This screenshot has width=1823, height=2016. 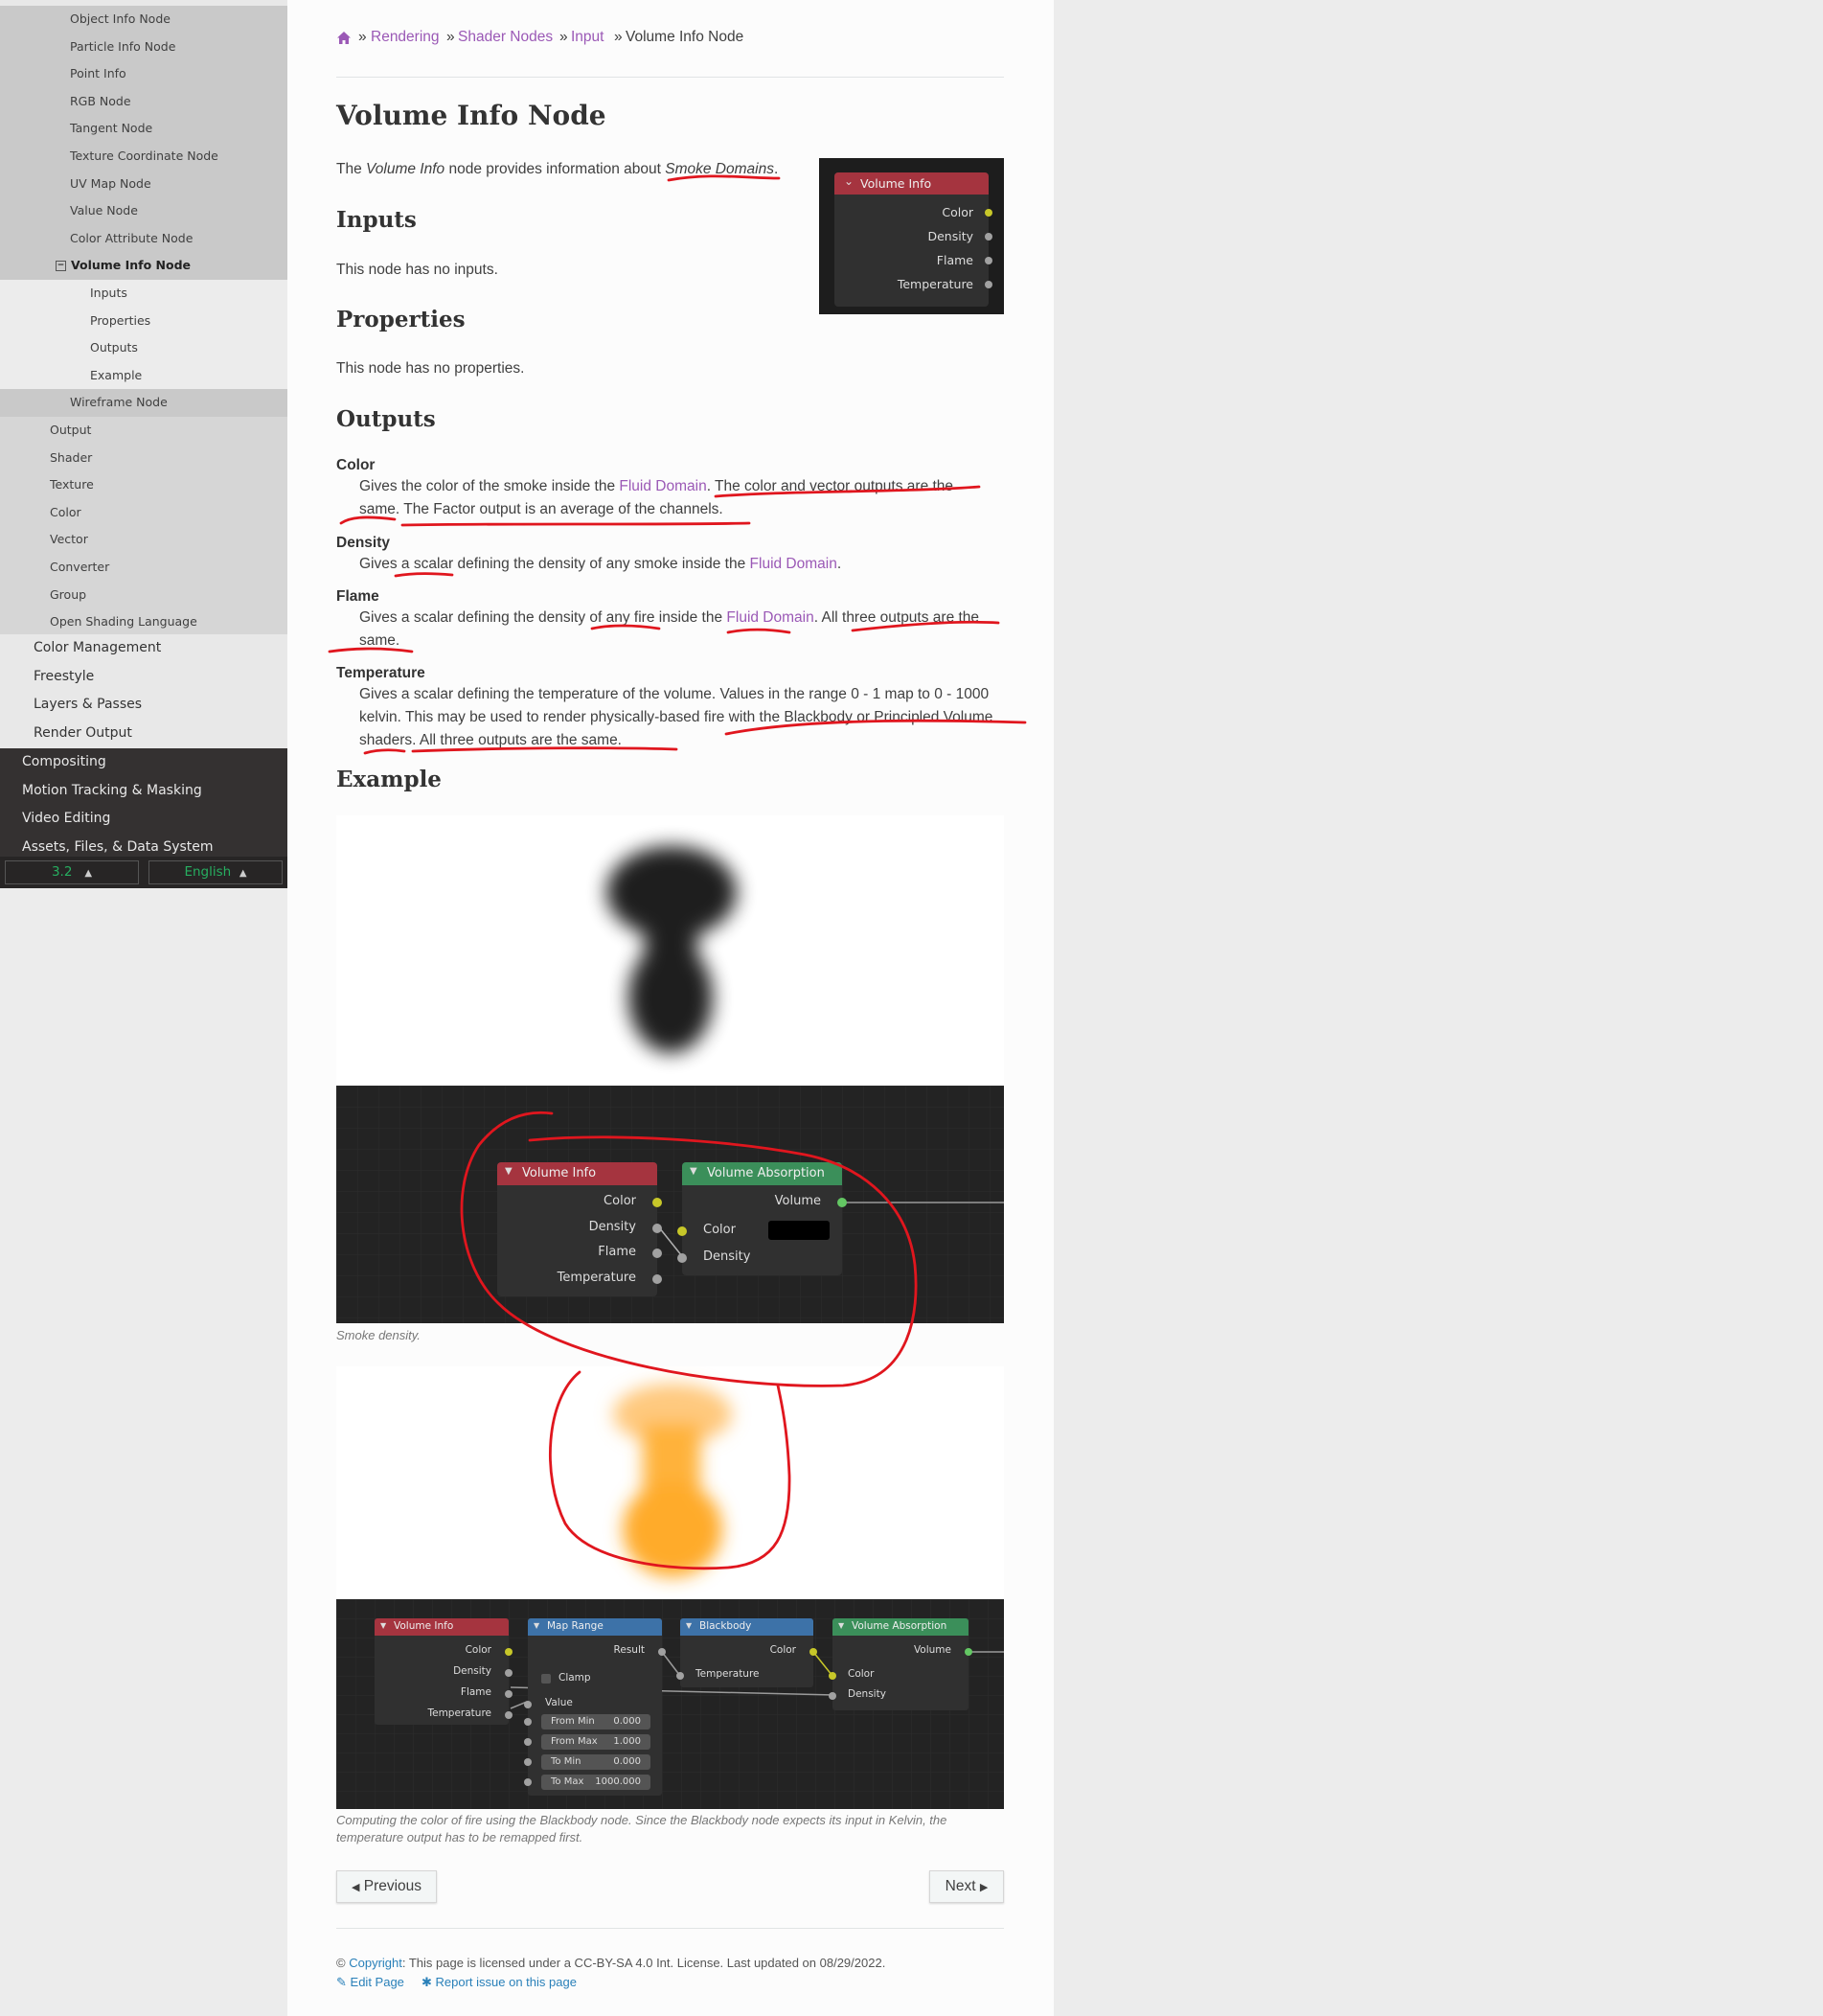 I want to click on circle-arrow-left-icon: ◀, so click(x=356, y=1888).